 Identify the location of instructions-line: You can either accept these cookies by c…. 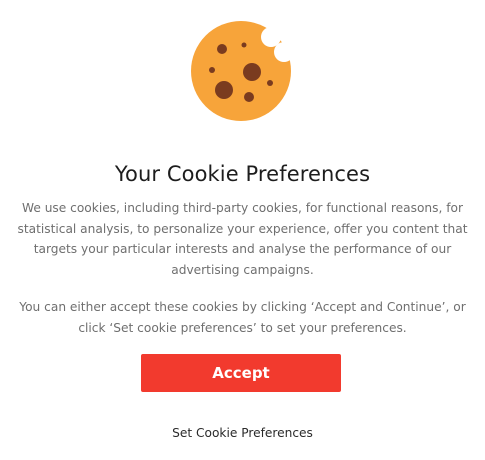
(242, 307).